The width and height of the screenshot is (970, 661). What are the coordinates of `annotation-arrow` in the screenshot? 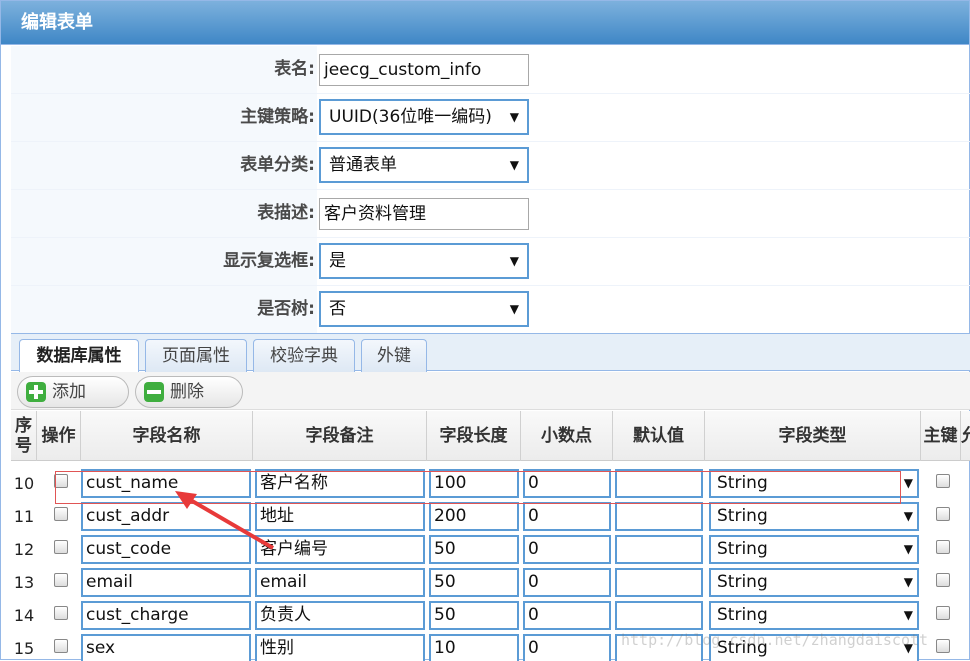 It's located at (225, 520).